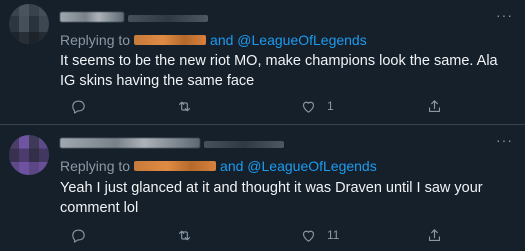 The image size is (525, 251). What do you see at coordinates (319, 235) in the screenshot?
I see `like-button: 11` at bounding box center [319, 235].